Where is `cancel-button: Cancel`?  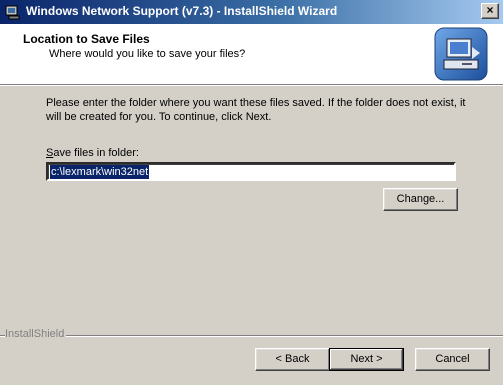
cancel-button: Cancel is located at coordinates (452, 359).